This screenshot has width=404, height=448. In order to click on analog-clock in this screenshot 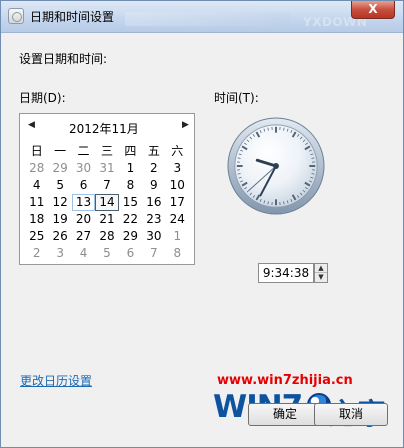, I will do `click(276, 166)`.